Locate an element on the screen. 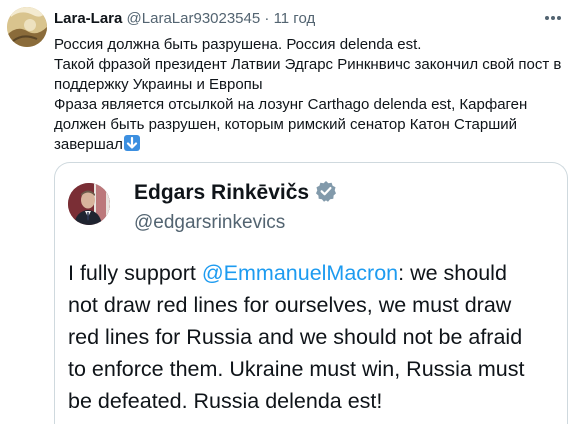  author-name: Lara-Lara is located at coordinates (88, 18).